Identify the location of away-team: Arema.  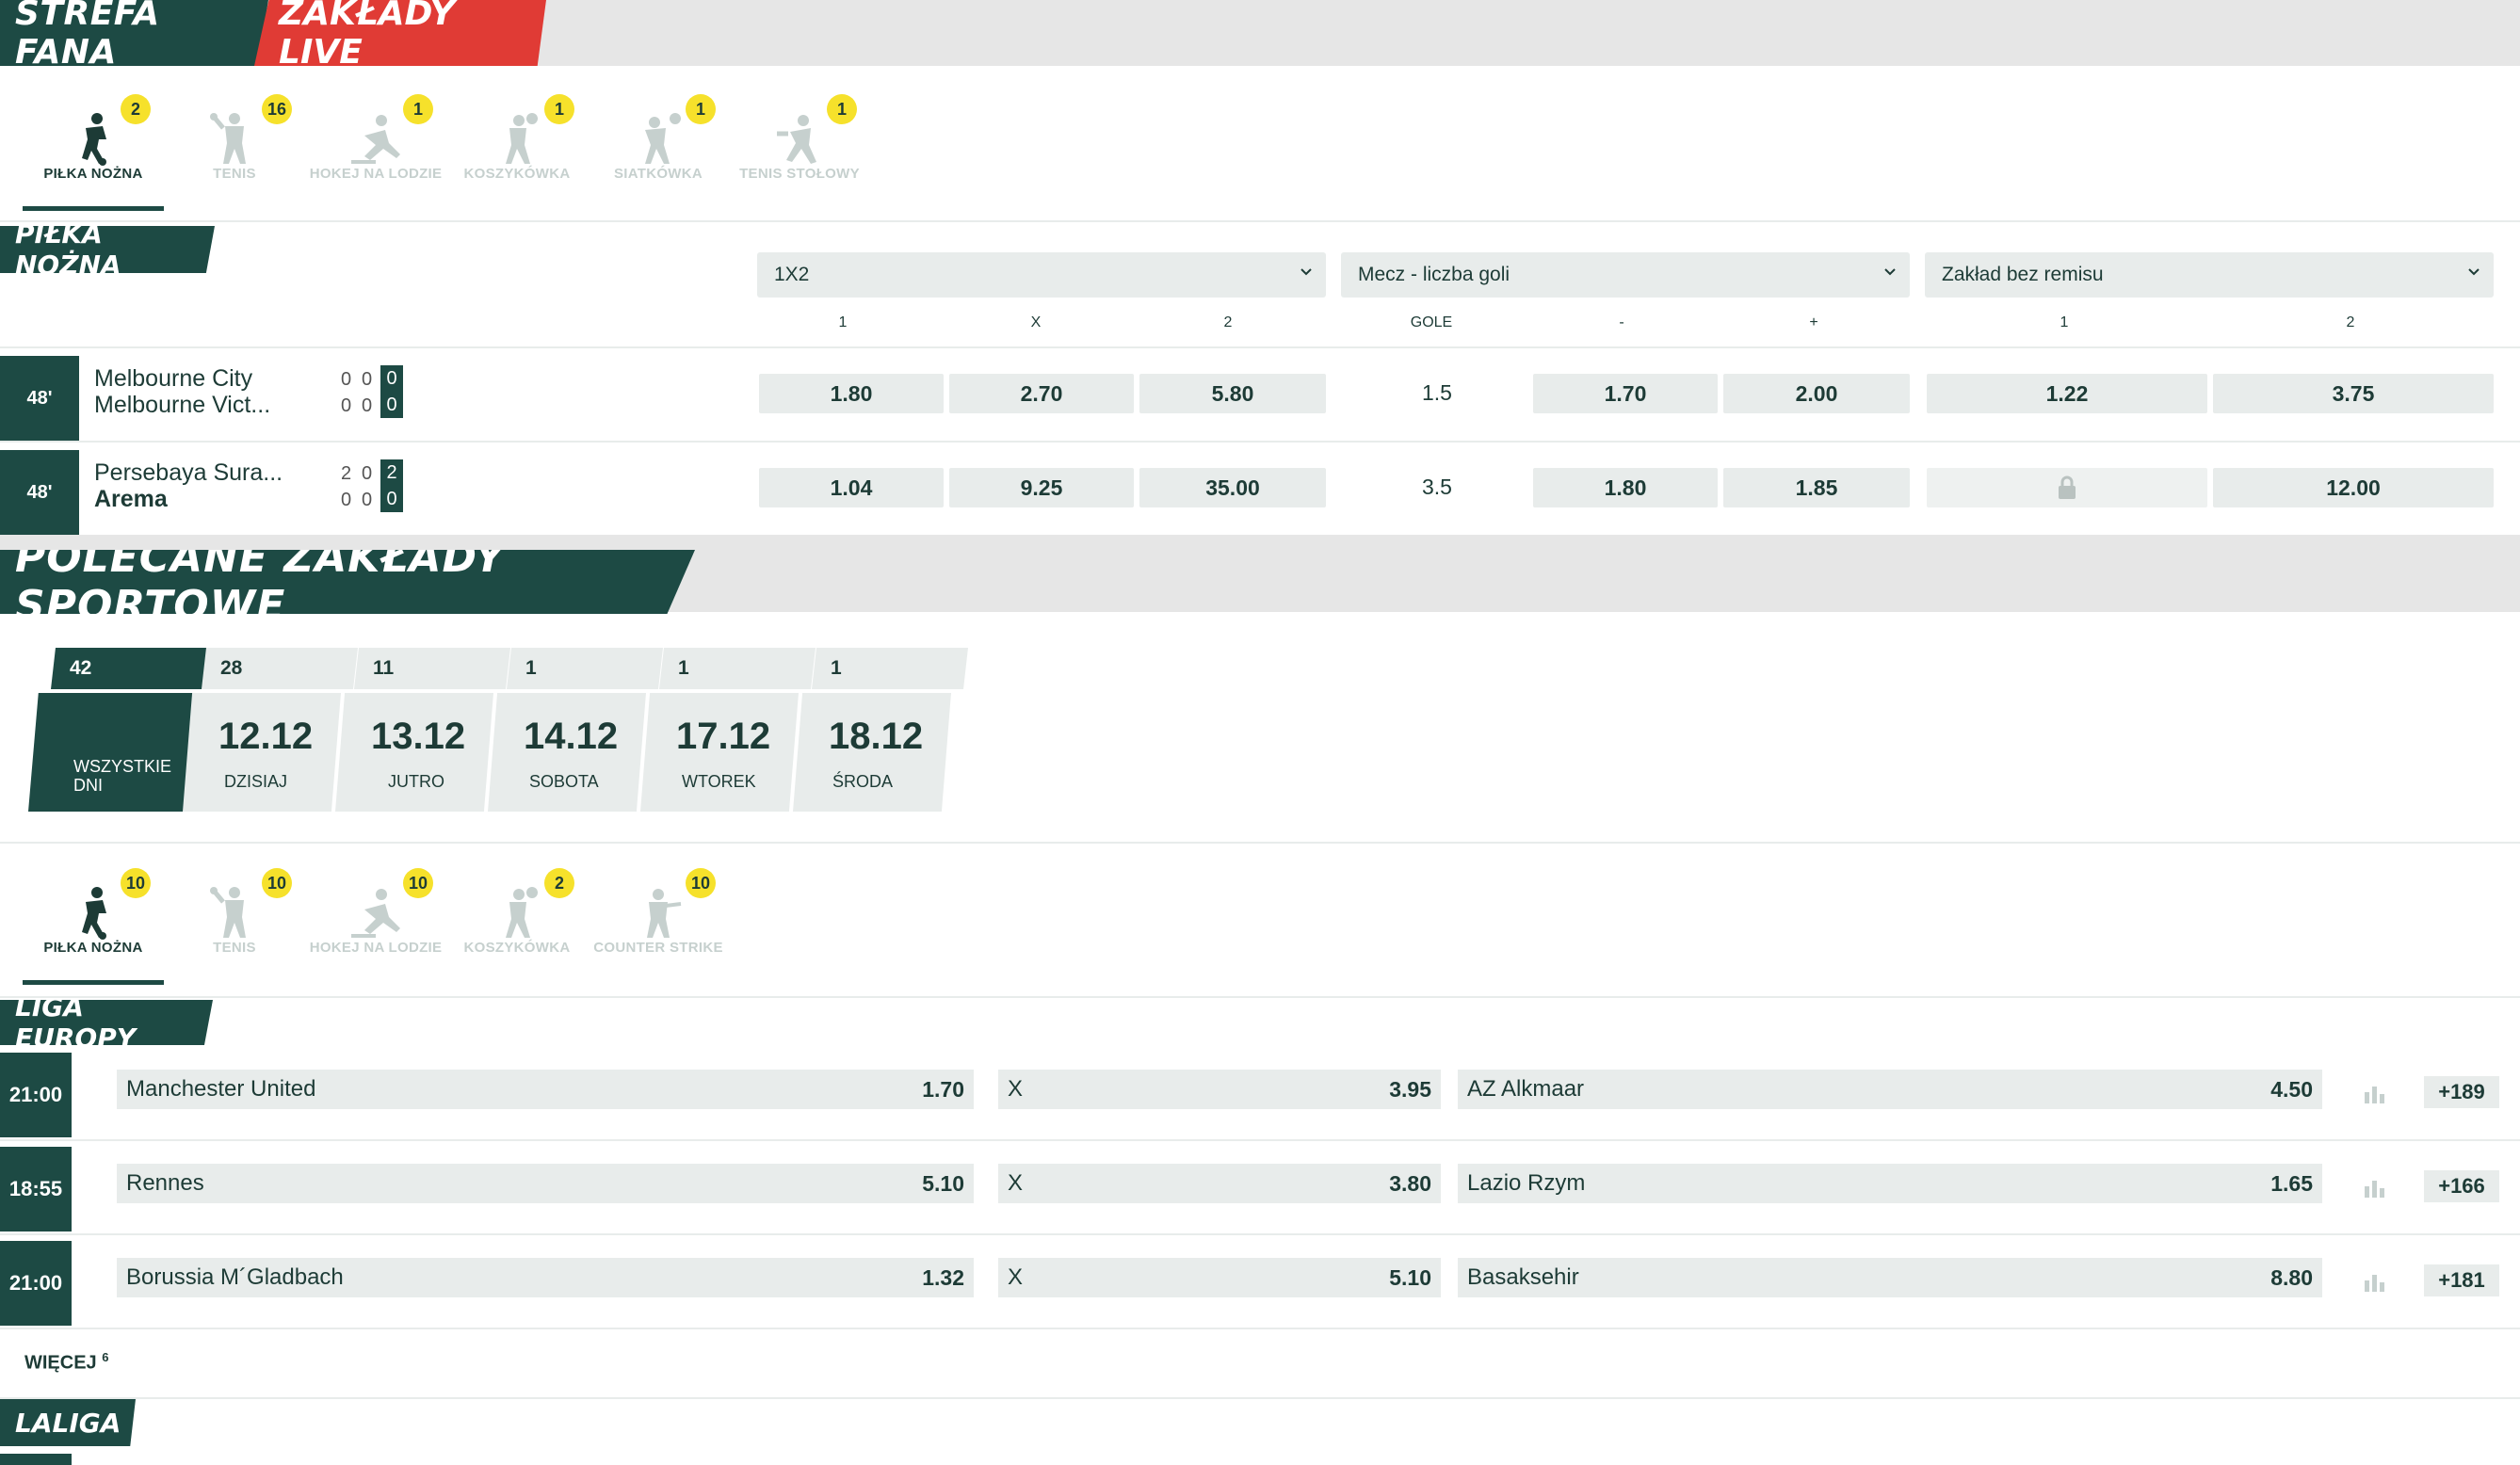
(131, 499).